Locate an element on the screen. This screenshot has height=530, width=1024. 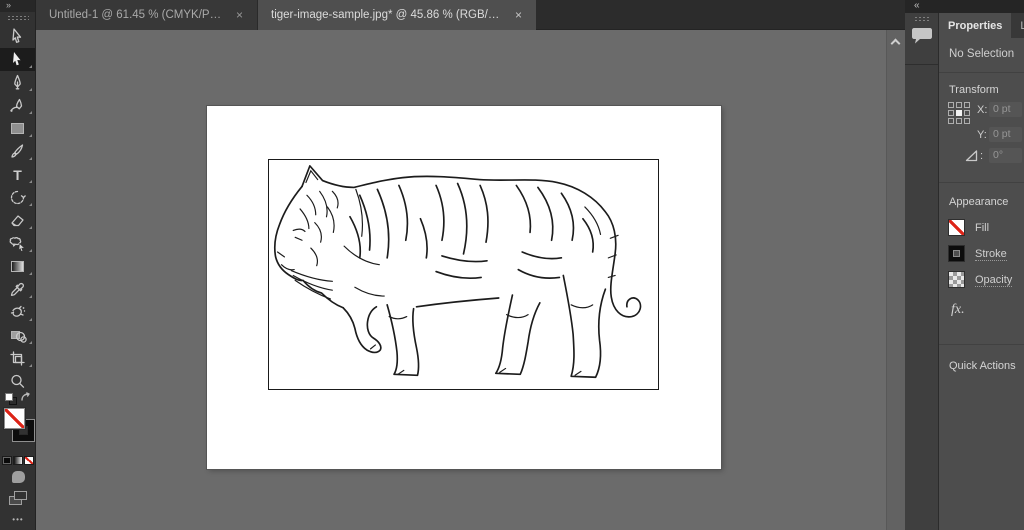
selection-tool is located at coordinates (17, 36).